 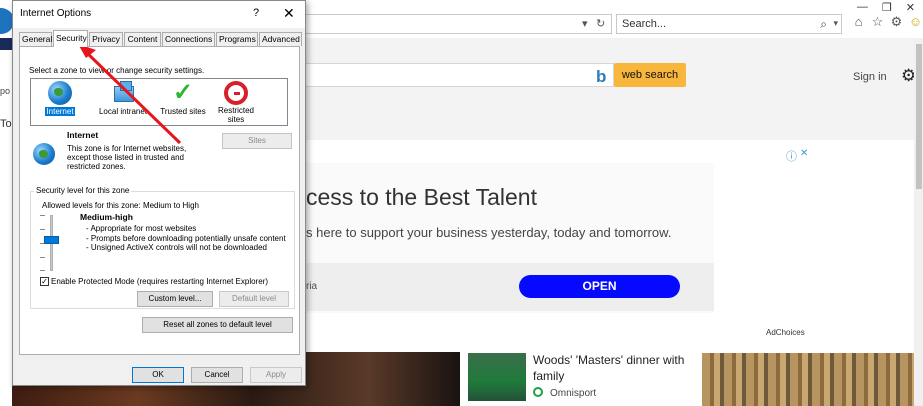 I want to click on intranet-icon, so click(x=123, y=93).